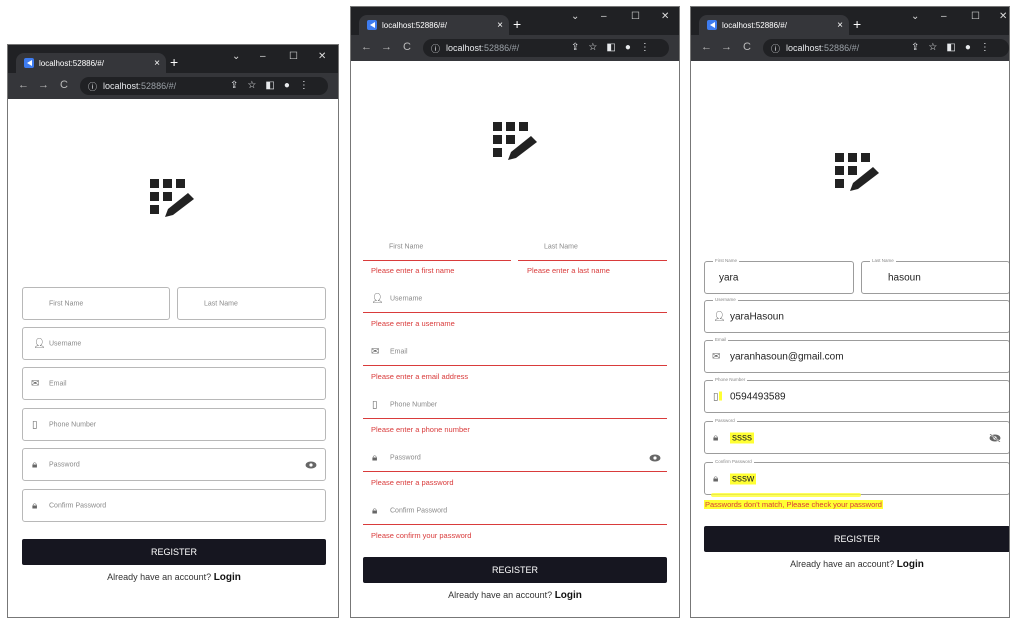 This screenshot has width=1010, height=618. Describe the element at coordinates (405, 457) in the screenshot. I see `password-placeholder: Password` at that location.